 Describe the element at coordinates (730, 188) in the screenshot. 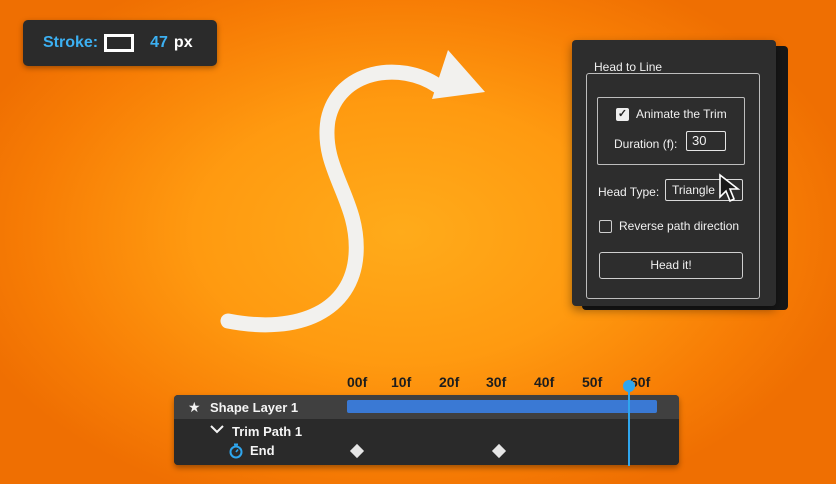

I see `mouse-pointer-icon` at that location.